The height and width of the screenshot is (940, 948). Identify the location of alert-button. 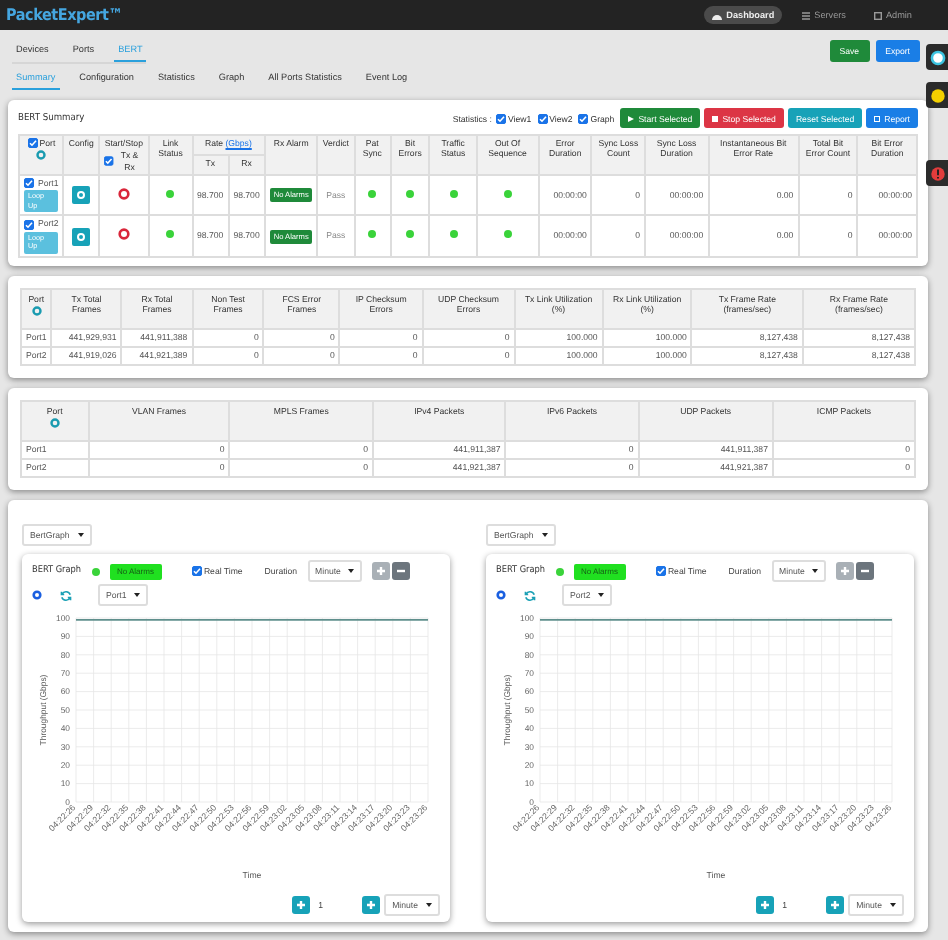
(937, 173).